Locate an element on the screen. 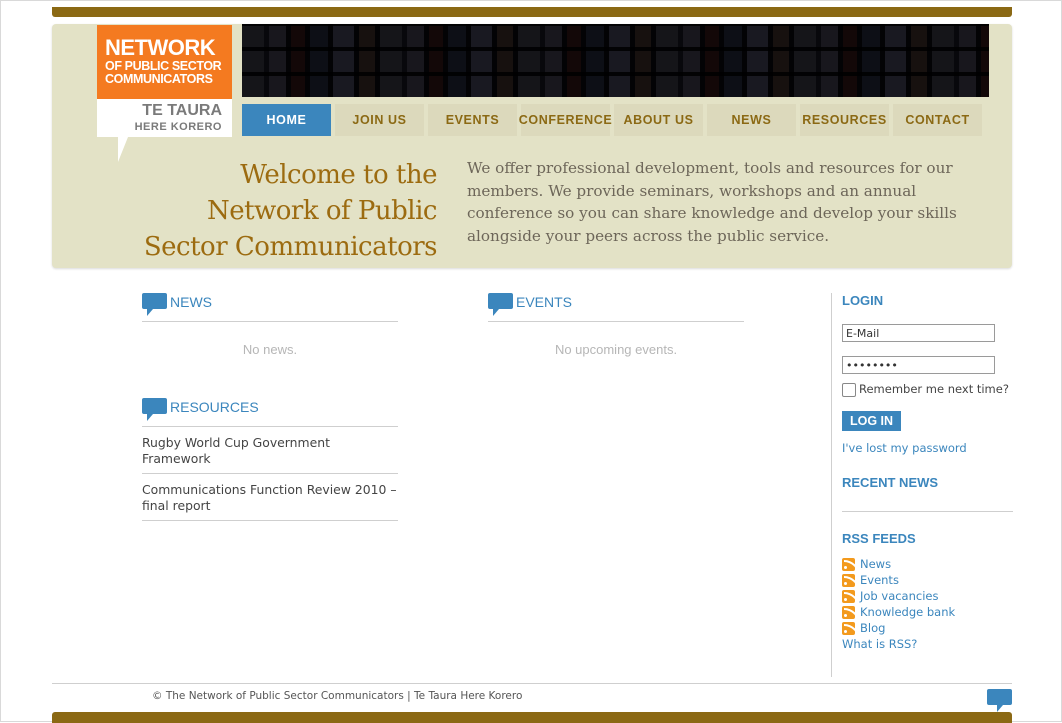  news-heading: NEWS is located at coordinates (270, 307).